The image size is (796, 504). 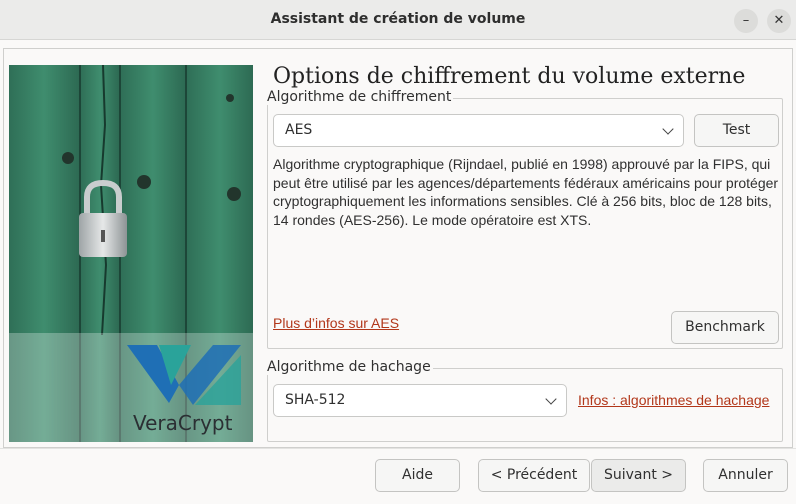 What do you see at coordinates (746, 21) in the screenshot?
I see `minimize-button: –` at bounding box center [746, 21].